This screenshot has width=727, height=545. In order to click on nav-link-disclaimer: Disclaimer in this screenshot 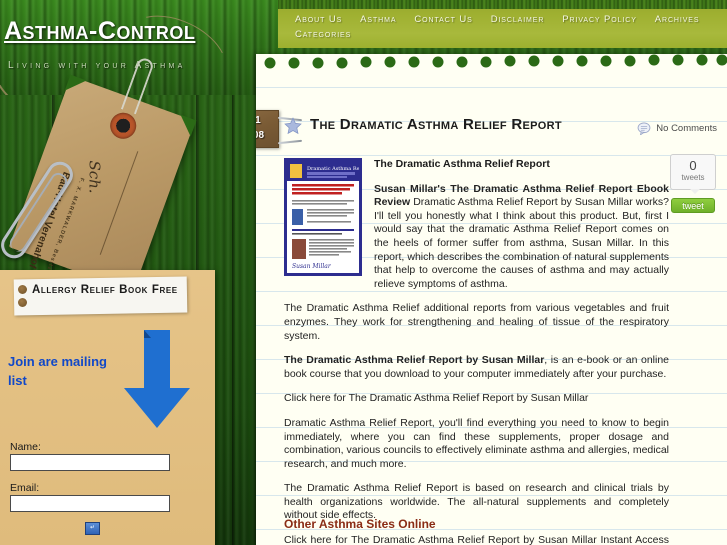, I will do `click(518, 19)`.